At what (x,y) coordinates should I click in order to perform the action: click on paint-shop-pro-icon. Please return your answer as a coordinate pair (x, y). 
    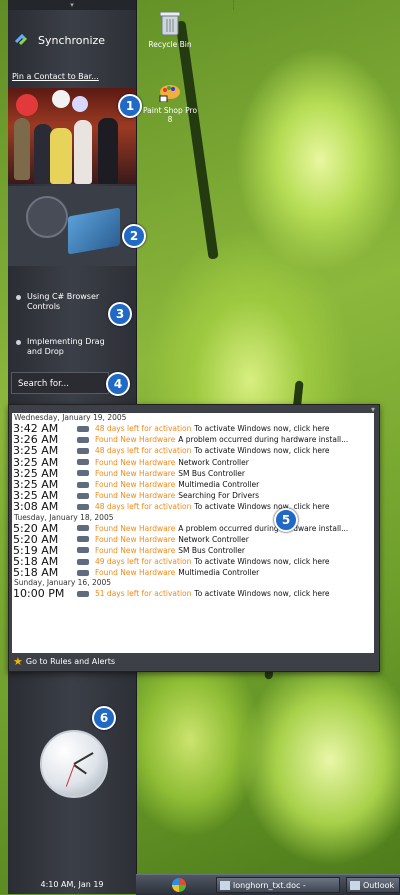
    Looking at the image, I should click on (170, 91).